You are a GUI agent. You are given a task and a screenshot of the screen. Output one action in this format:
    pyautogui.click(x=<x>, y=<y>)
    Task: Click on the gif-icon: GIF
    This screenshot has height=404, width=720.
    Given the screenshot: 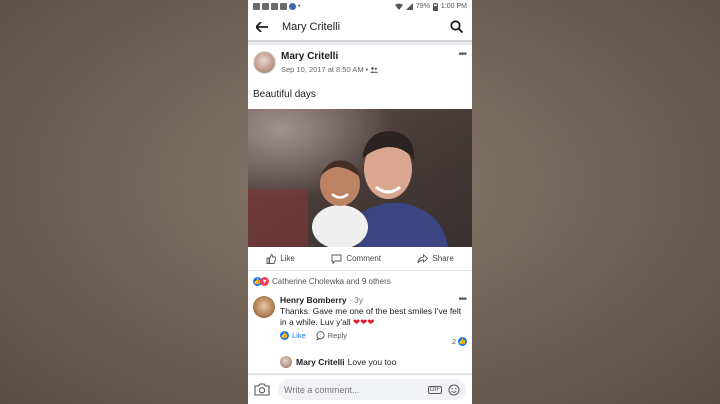 What is the action you would take?
    pyautogui.click(x=435, y=389)
    